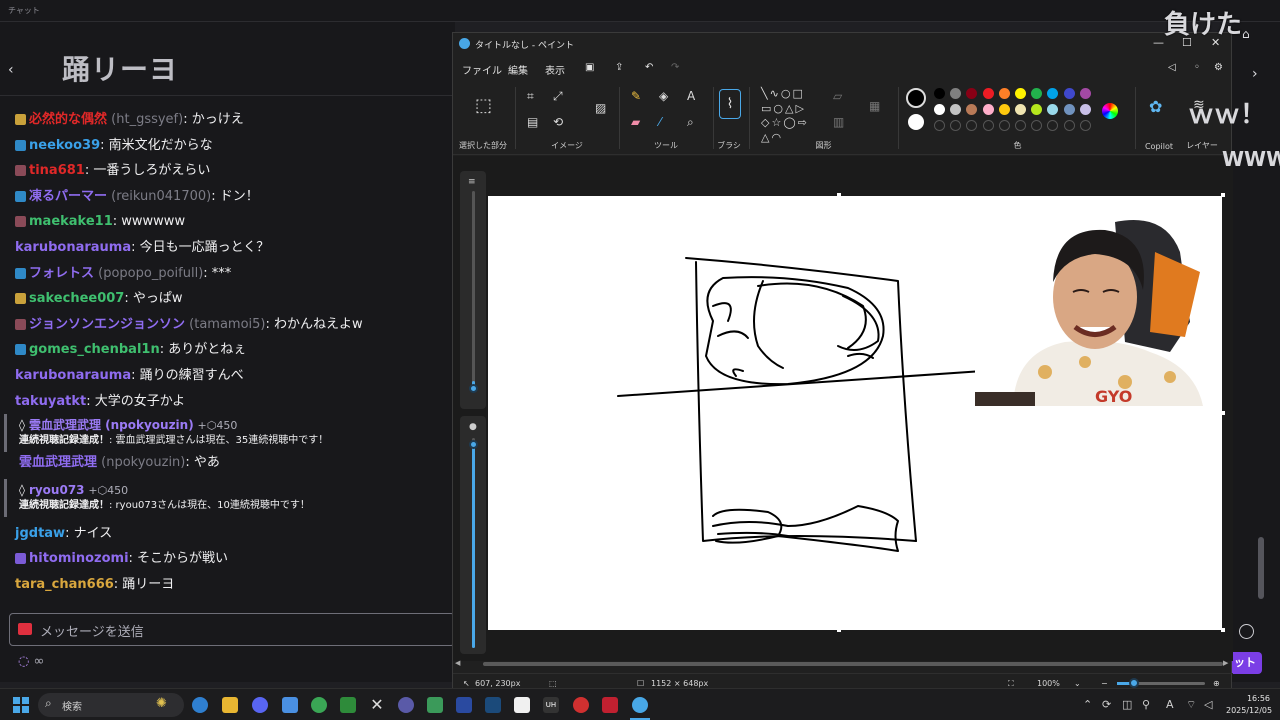 The width and height of the screenshot is (1280, 720). What do you see at coordinates (348, 705) in the screenshot?
I see `minecraft-icon` at bounding box center [348, 705].